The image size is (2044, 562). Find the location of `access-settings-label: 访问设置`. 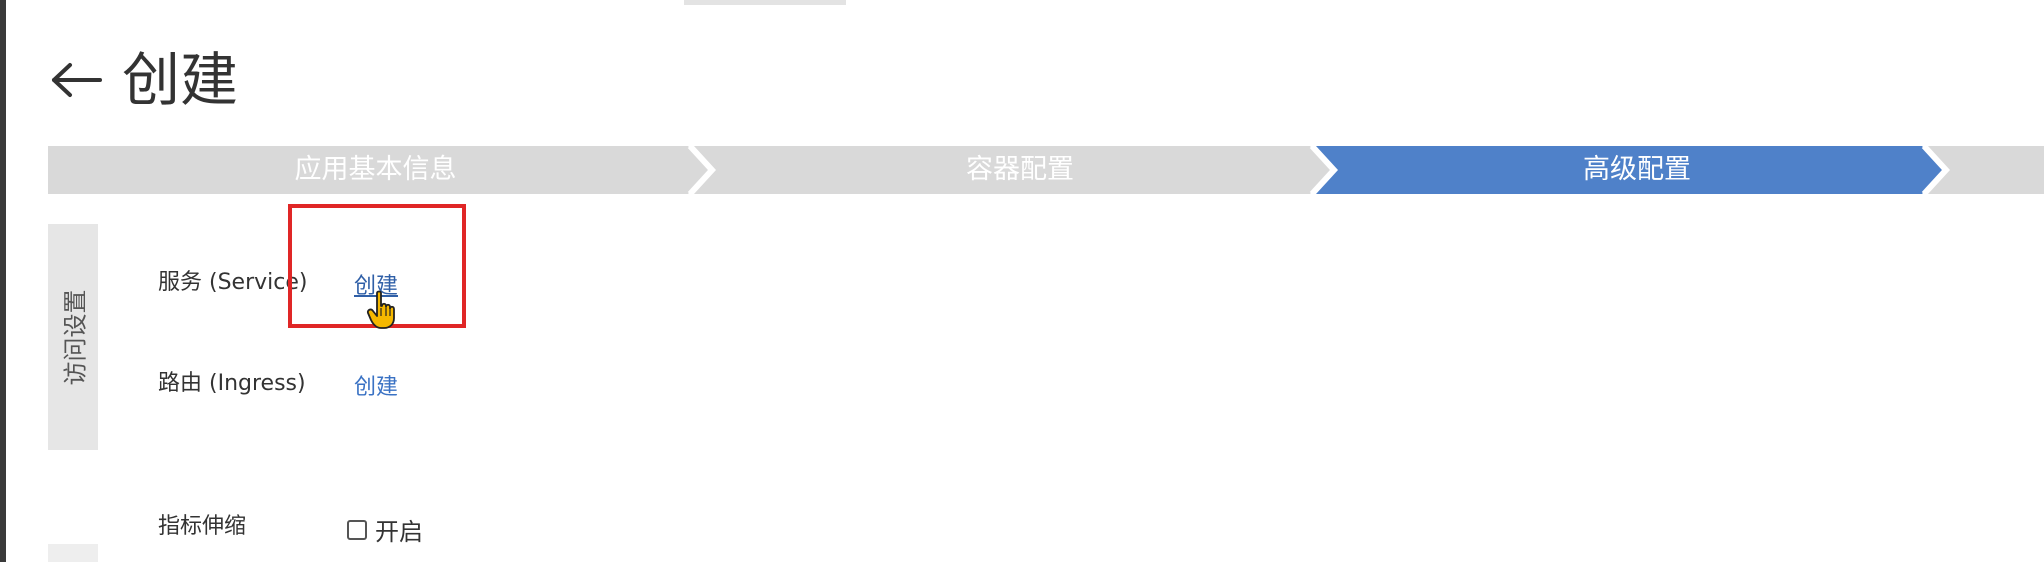

access-settings-label: 访问设置 is located at coordinates (75, 337).